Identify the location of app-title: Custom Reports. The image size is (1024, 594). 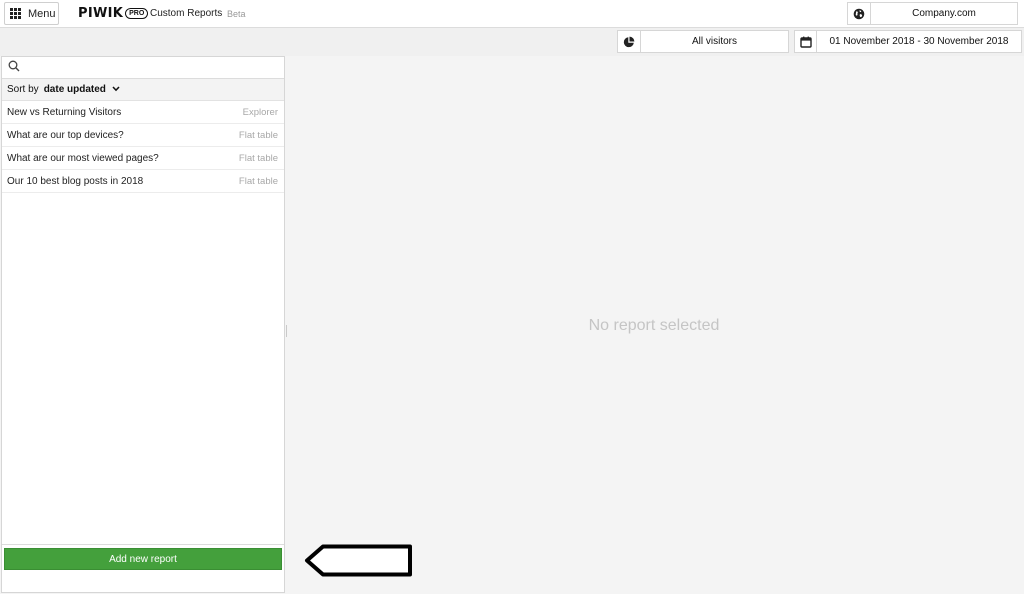
(186, 13).